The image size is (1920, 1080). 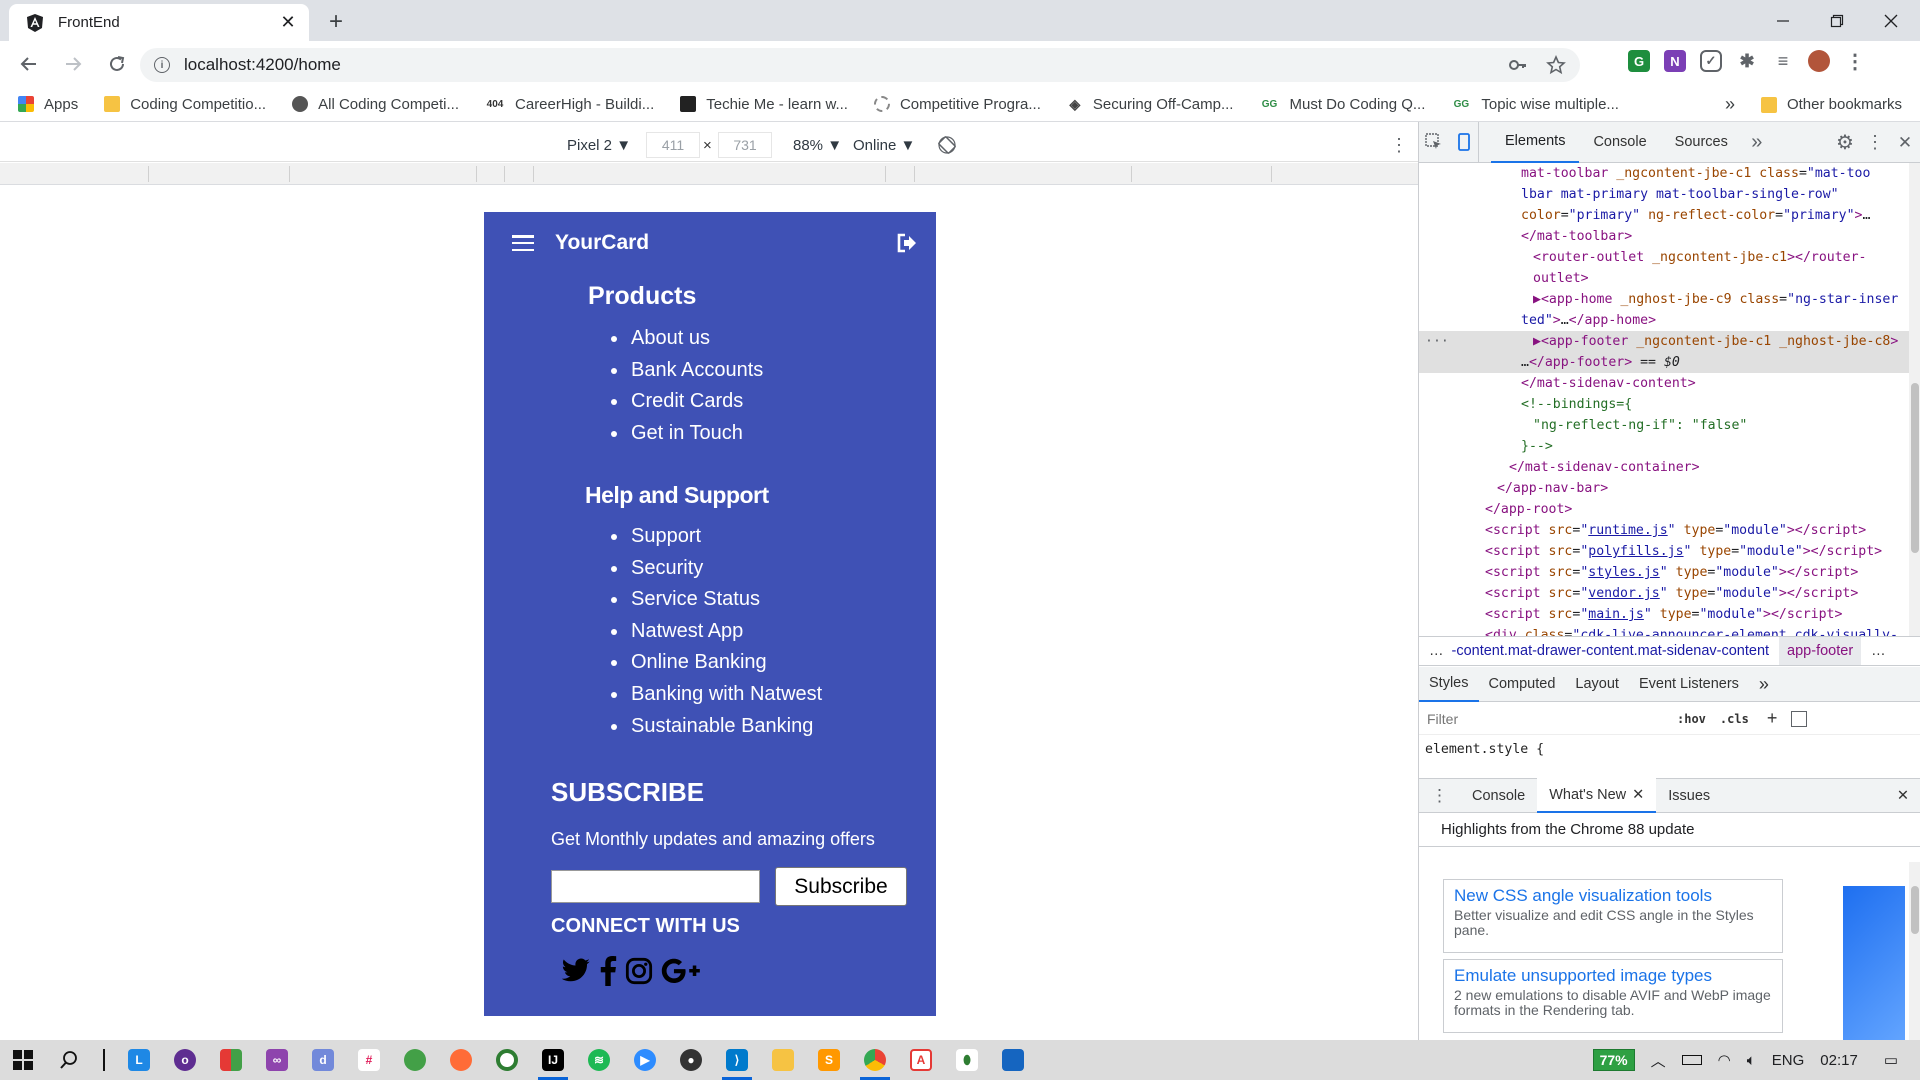 I want to click on device-toggle-icon, so click(x=1464, y=142).